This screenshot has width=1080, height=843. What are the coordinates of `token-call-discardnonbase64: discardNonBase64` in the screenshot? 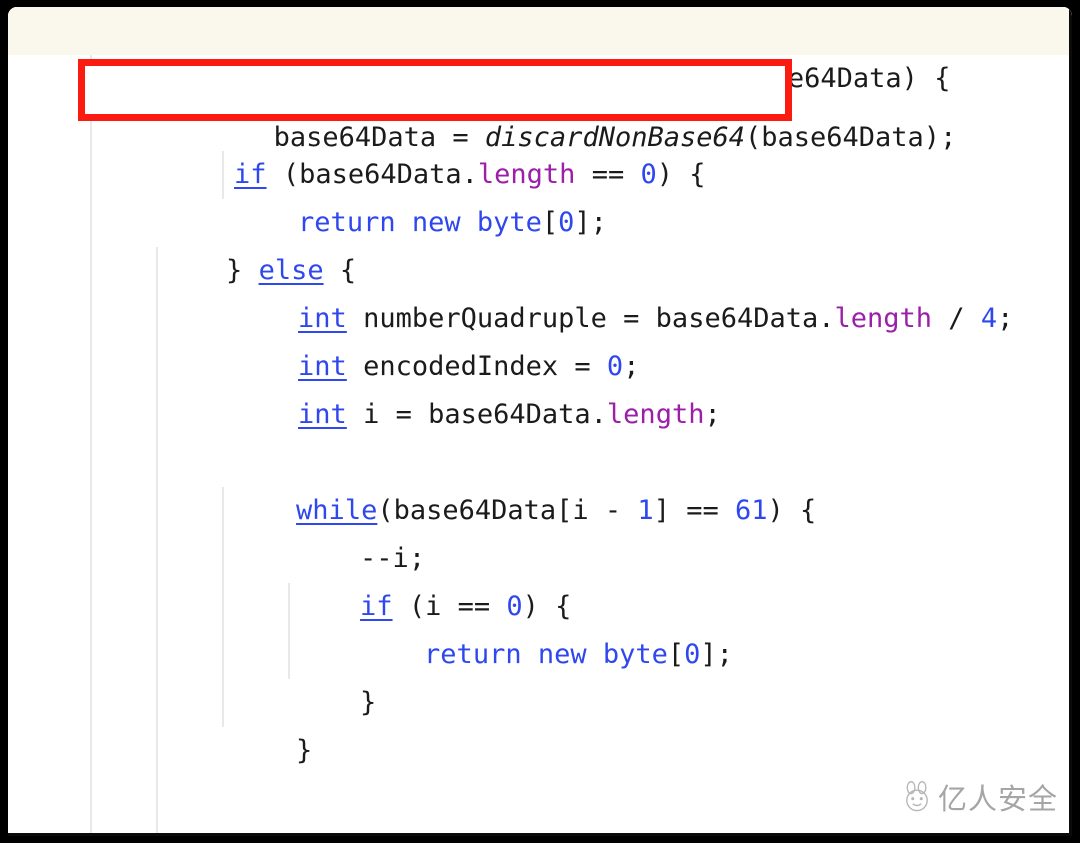 It's located at (614, 137).